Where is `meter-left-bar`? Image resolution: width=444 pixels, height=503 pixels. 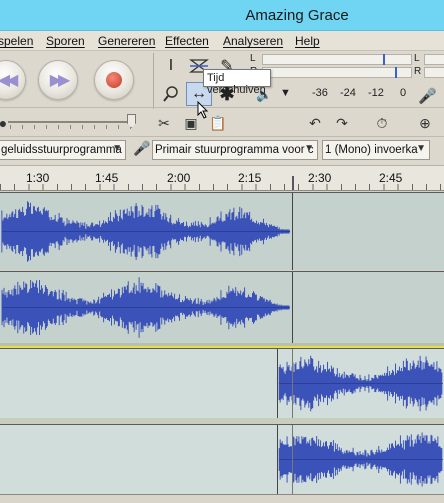 meter-left-bar is located at coordinates (337, 59).